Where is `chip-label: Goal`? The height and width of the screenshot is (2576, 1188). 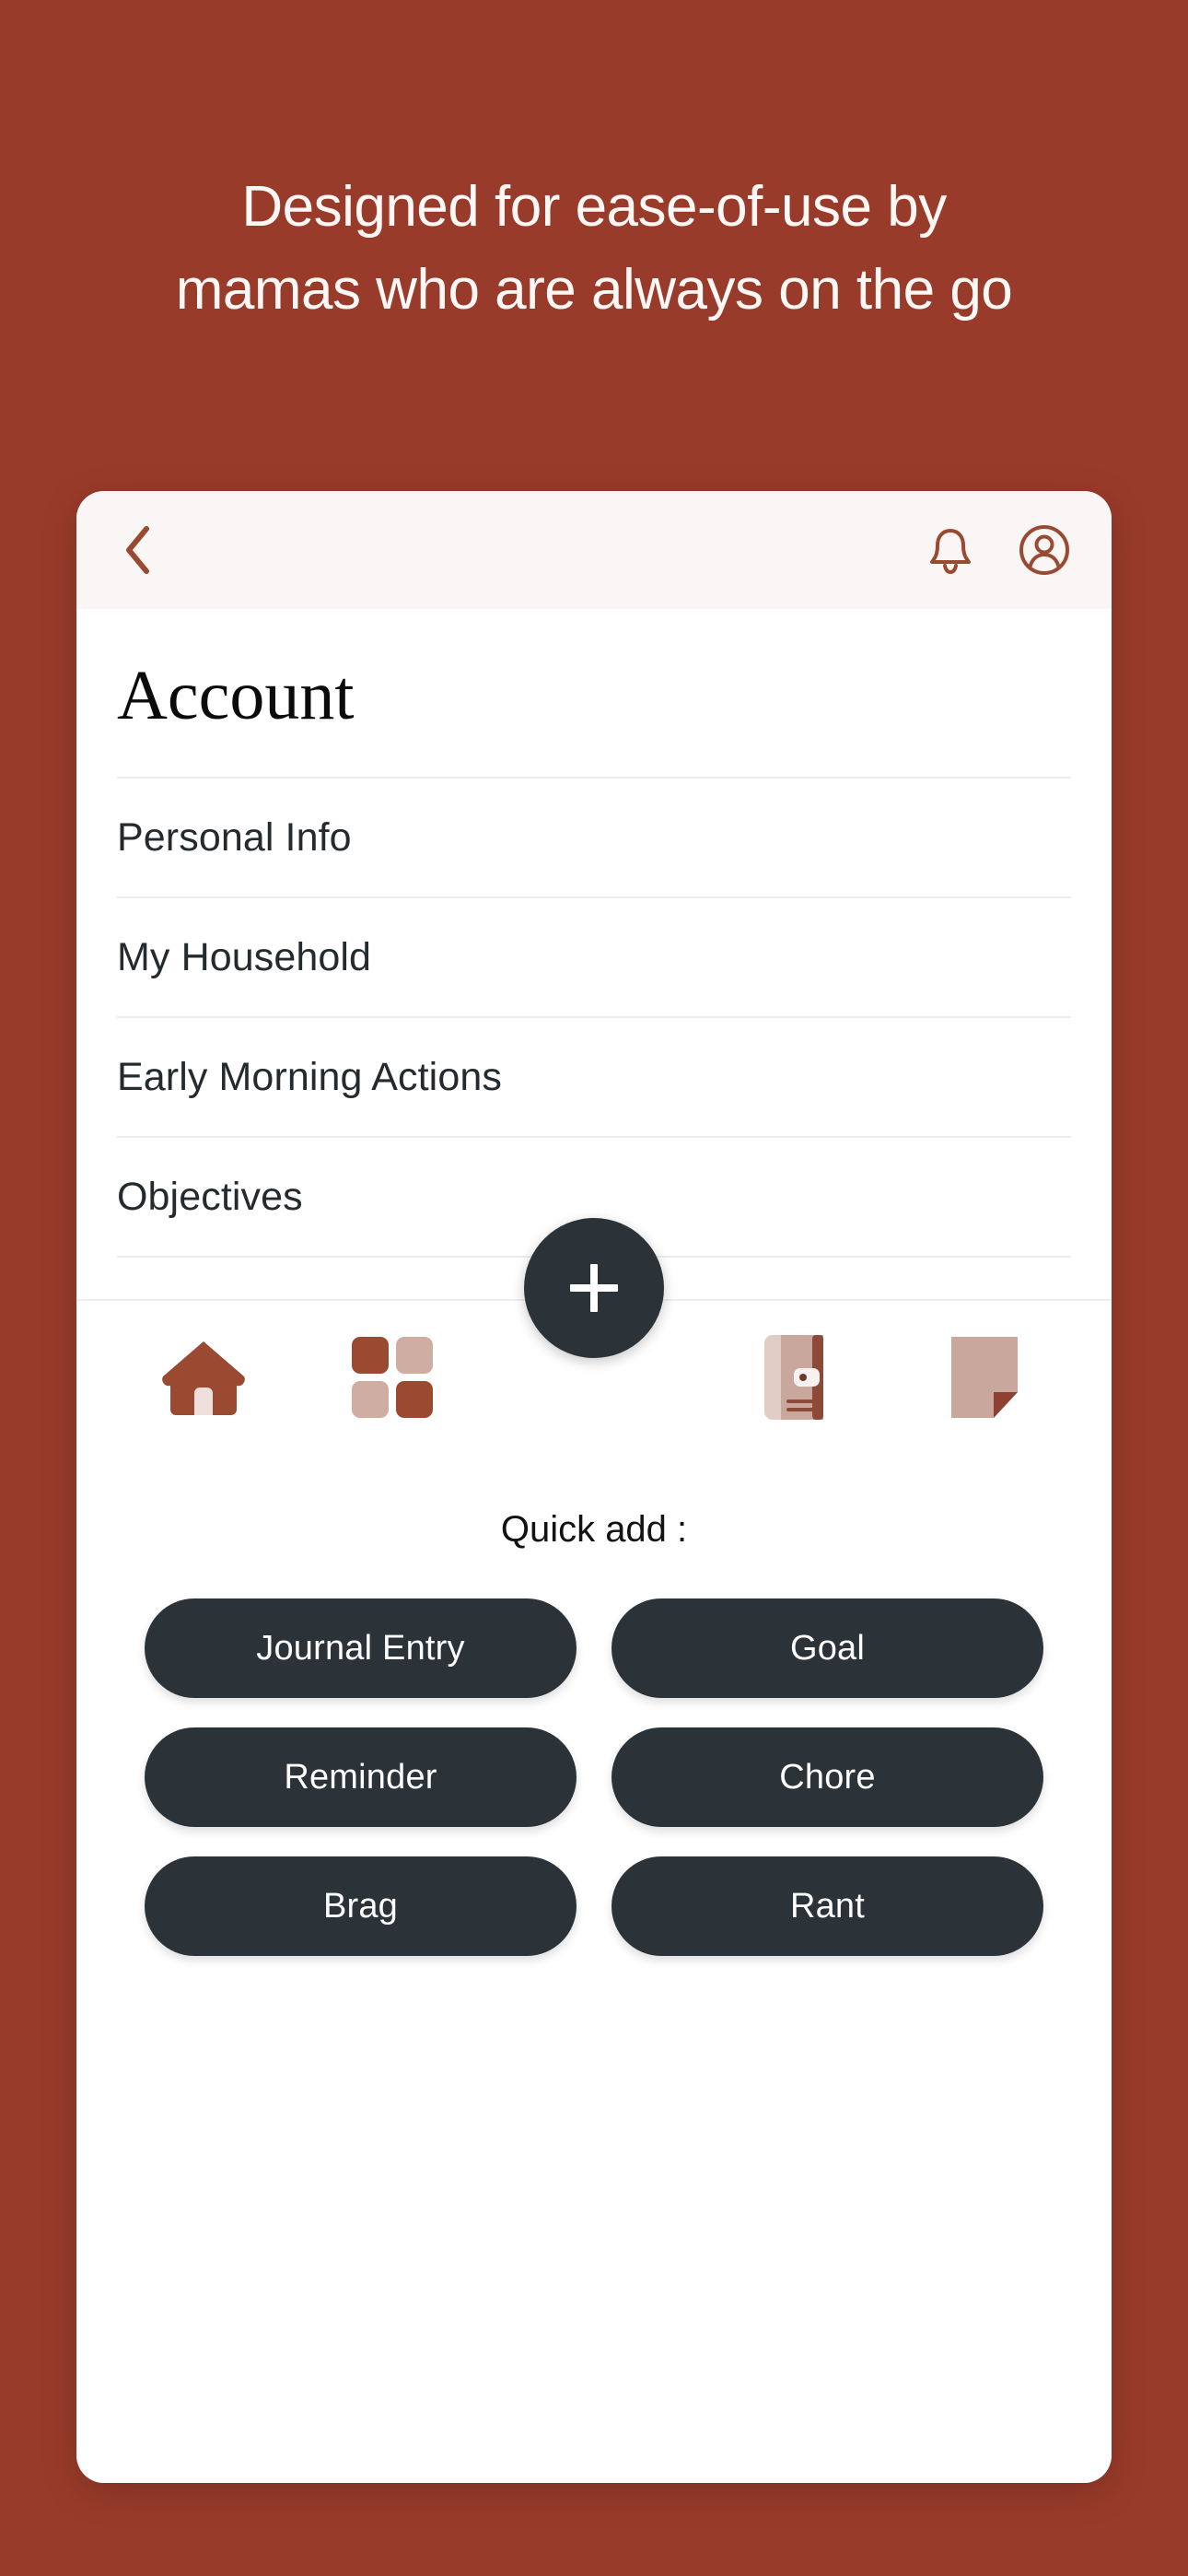
chip-label: Goal is located at coordinates (827, 1648).